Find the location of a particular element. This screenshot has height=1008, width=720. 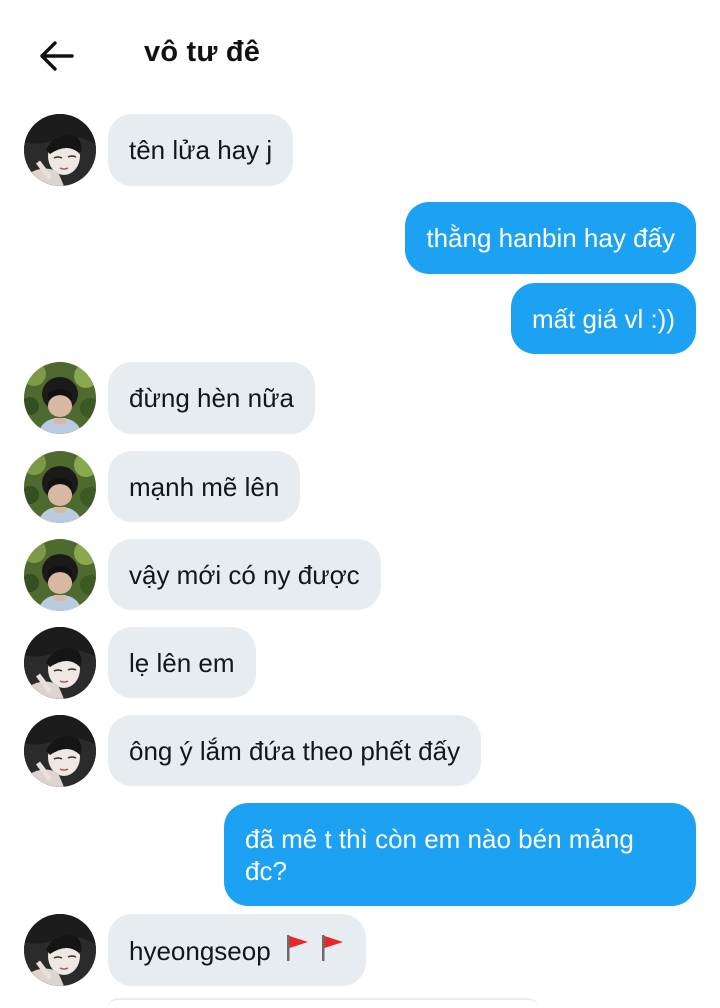

incoming-message: vậy mới có ny được is located at coordinates (244, 574).